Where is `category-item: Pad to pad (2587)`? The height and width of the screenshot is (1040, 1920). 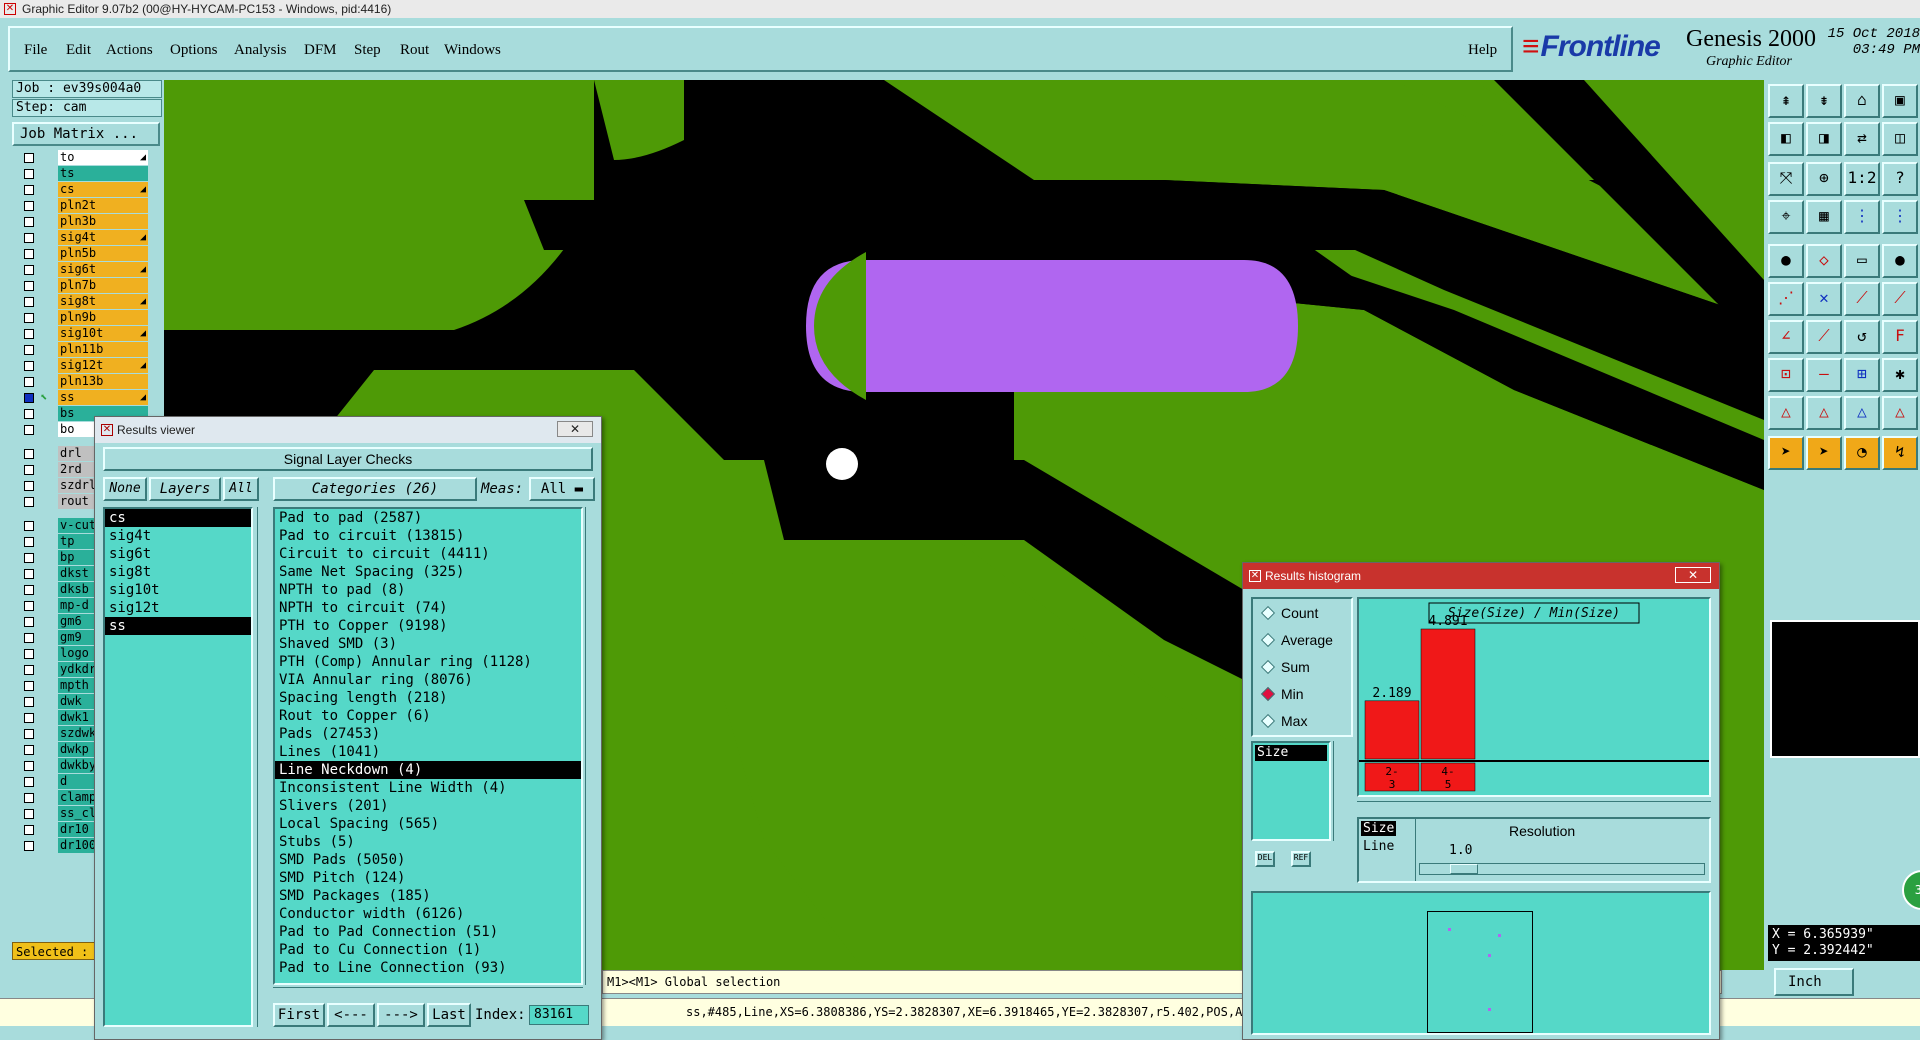 category-item: Pad to pad (2587) is located at coordinates (428, 518).